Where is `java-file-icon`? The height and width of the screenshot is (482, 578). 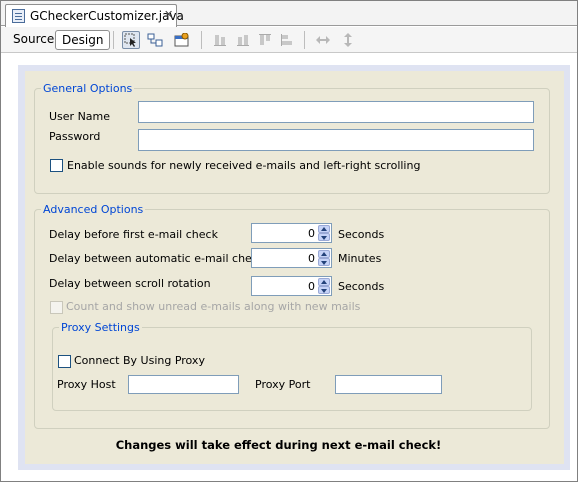 java-file-icon is located at coordinates (18, 16).